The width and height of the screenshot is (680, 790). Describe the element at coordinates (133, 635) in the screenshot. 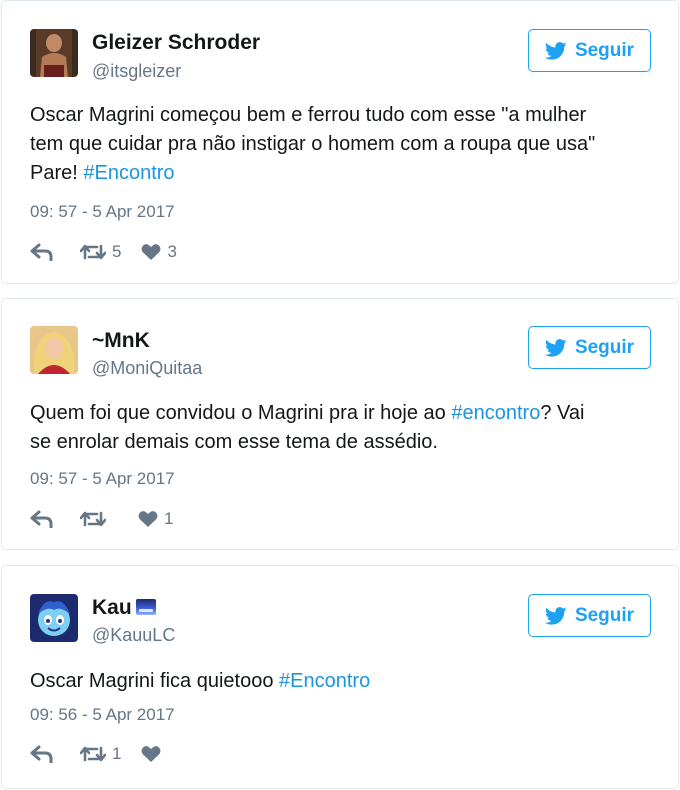

I see `user-handle: @KauuLC` at that location.